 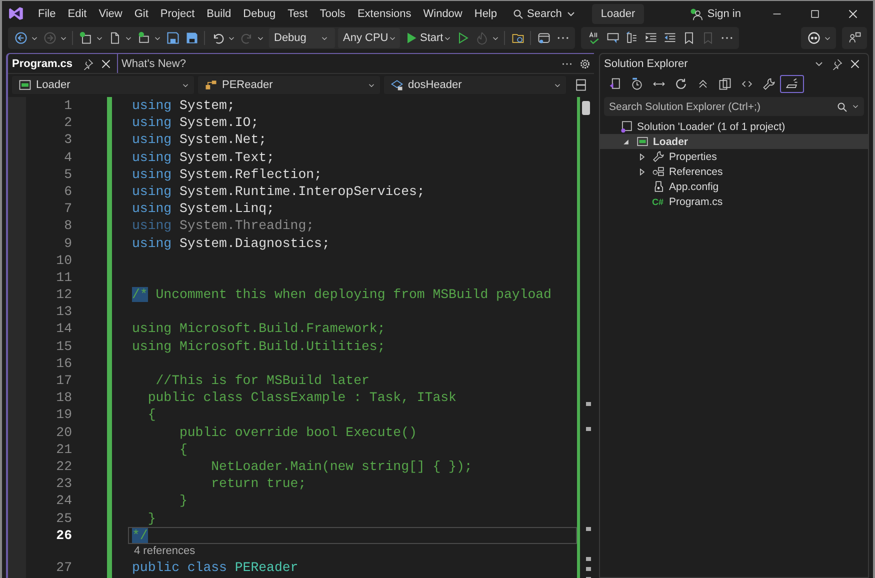 I want to click on search-field: Search Solution Explorer (Ctrl+;), so click(x=734, y=106).